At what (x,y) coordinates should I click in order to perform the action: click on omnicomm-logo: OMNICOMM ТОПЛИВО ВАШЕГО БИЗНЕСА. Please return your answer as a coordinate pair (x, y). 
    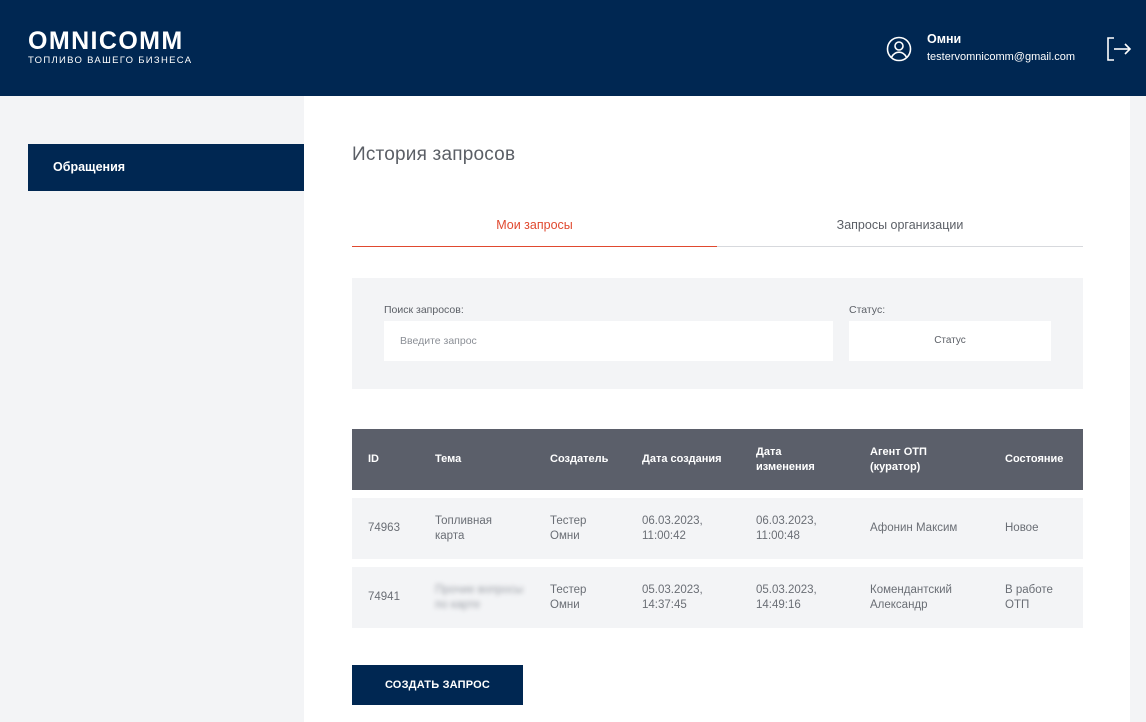
    Looking at the image, I should click on (110, 47).